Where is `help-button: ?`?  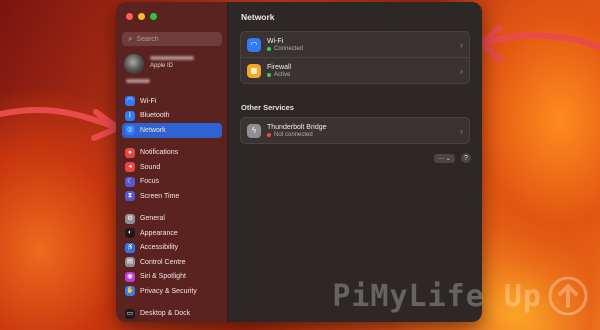
help-button: ? is located at coordinates (466, 158).